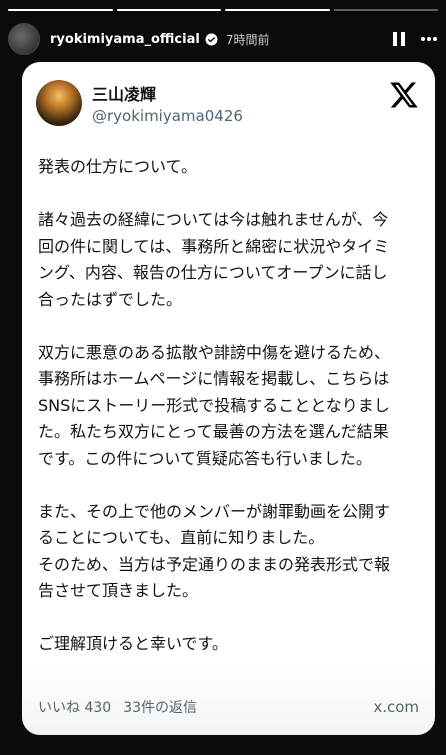 Image resolution: width=446 pixels, height=755 pixels. I want to click on post-text-line: ることについても、直前に知りました。, so click(181, 537).